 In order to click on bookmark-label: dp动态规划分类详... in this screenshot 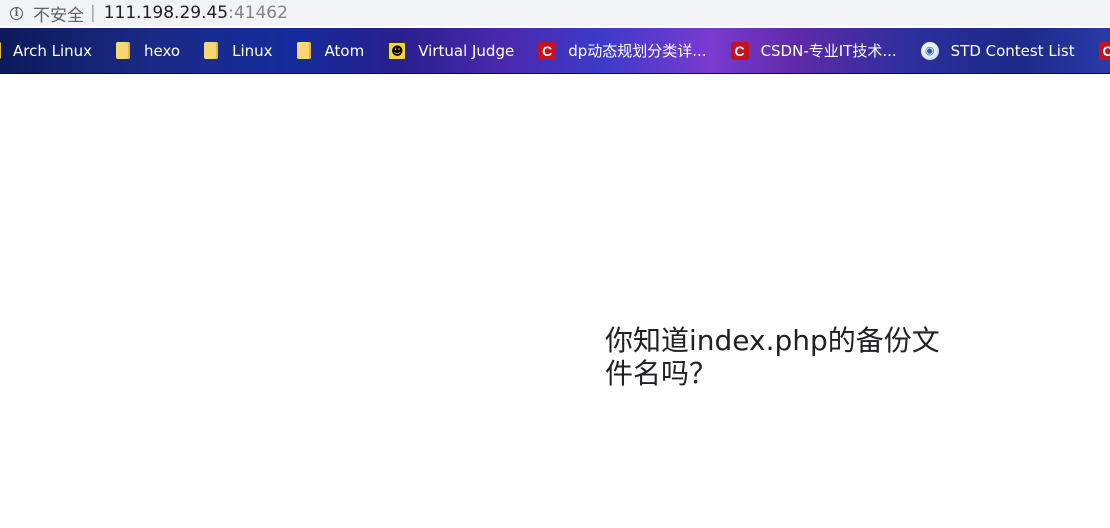, I will do `click(637, 51)`.